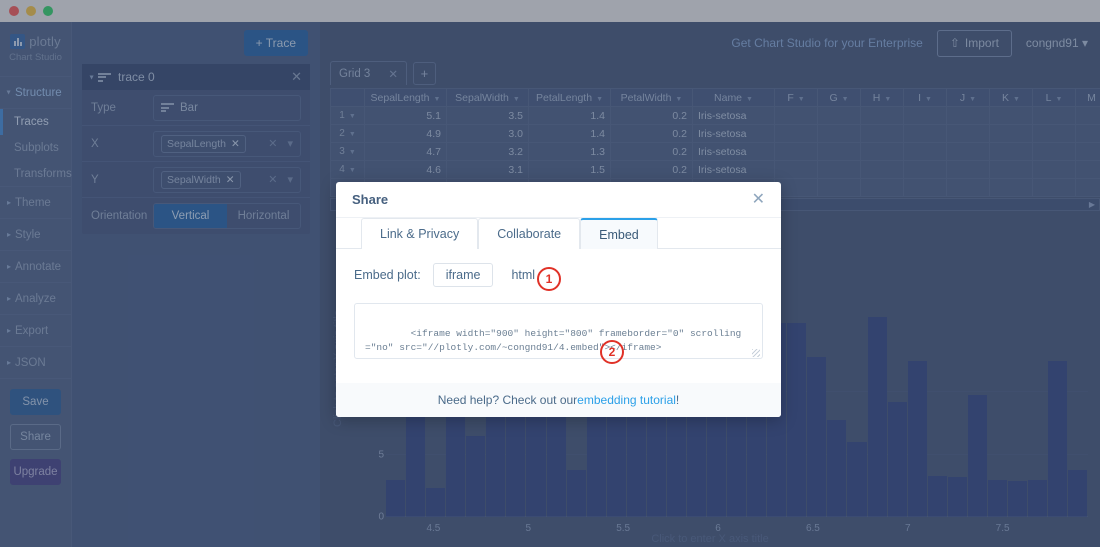  I want to click on embed-option-iframe: iframe, so click(463, 275).